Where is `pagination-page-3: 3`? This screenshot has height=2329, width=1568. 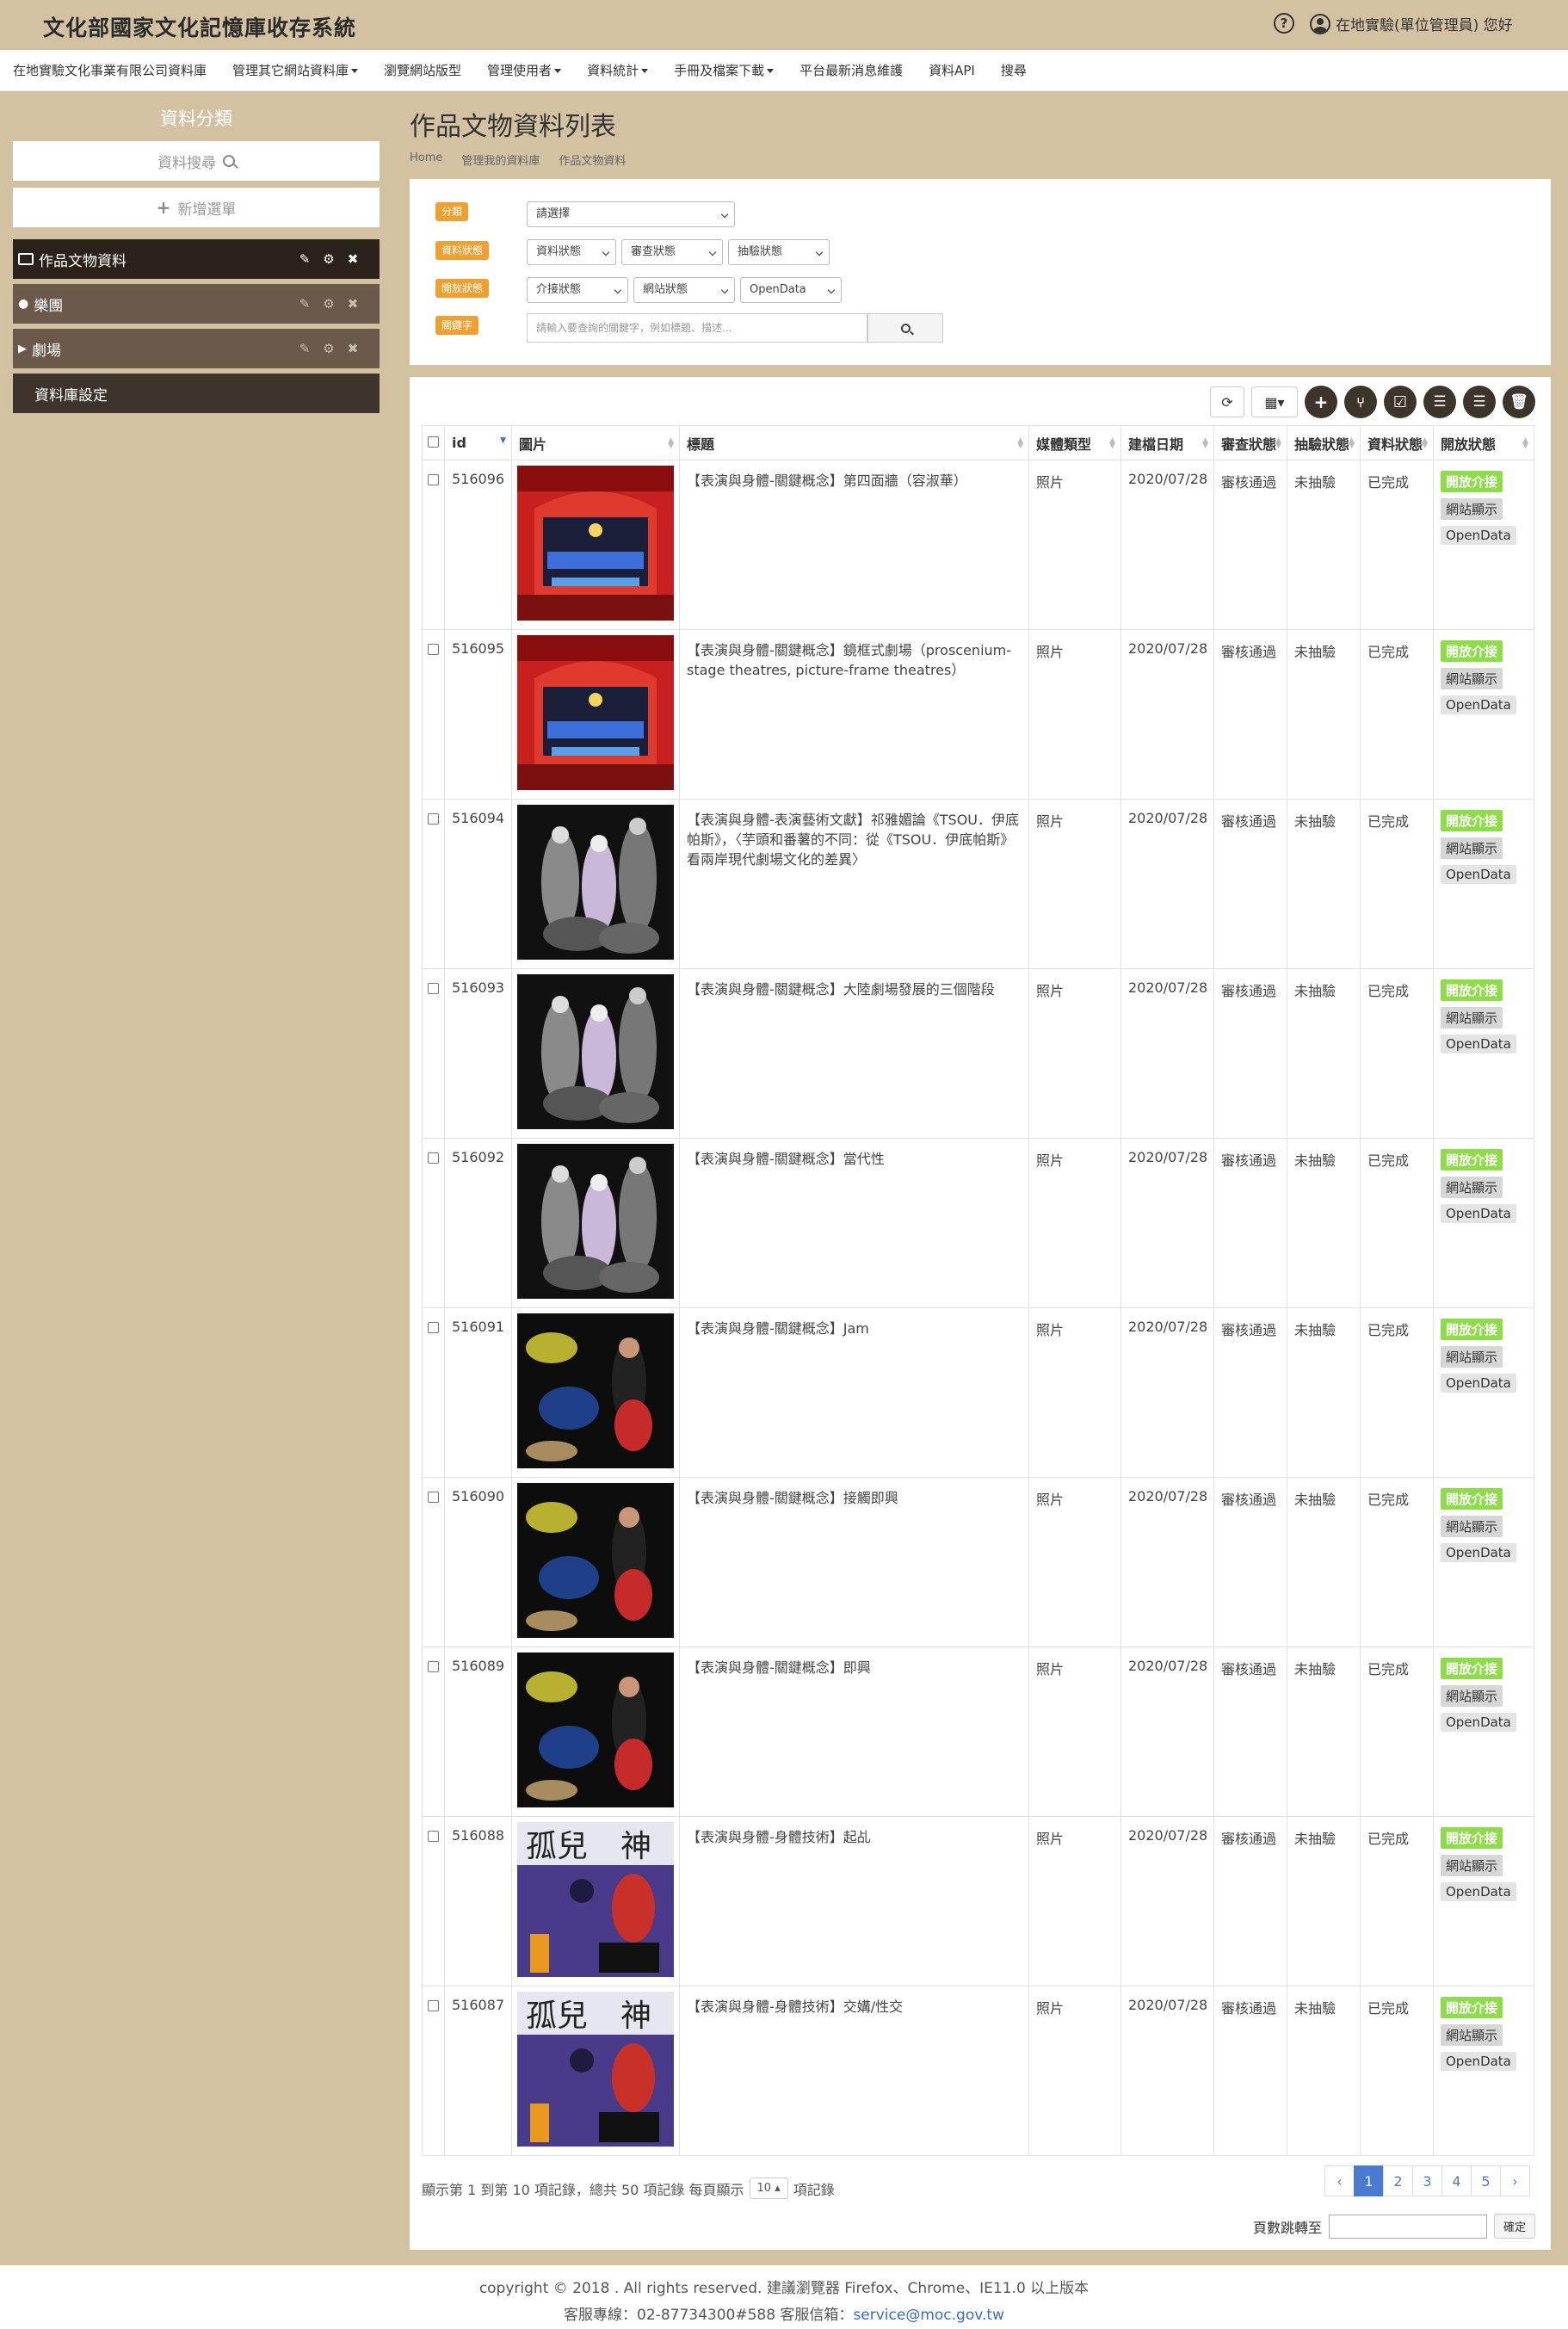
pagination-page-3: 3 is located at coordinates (1427, 2180).